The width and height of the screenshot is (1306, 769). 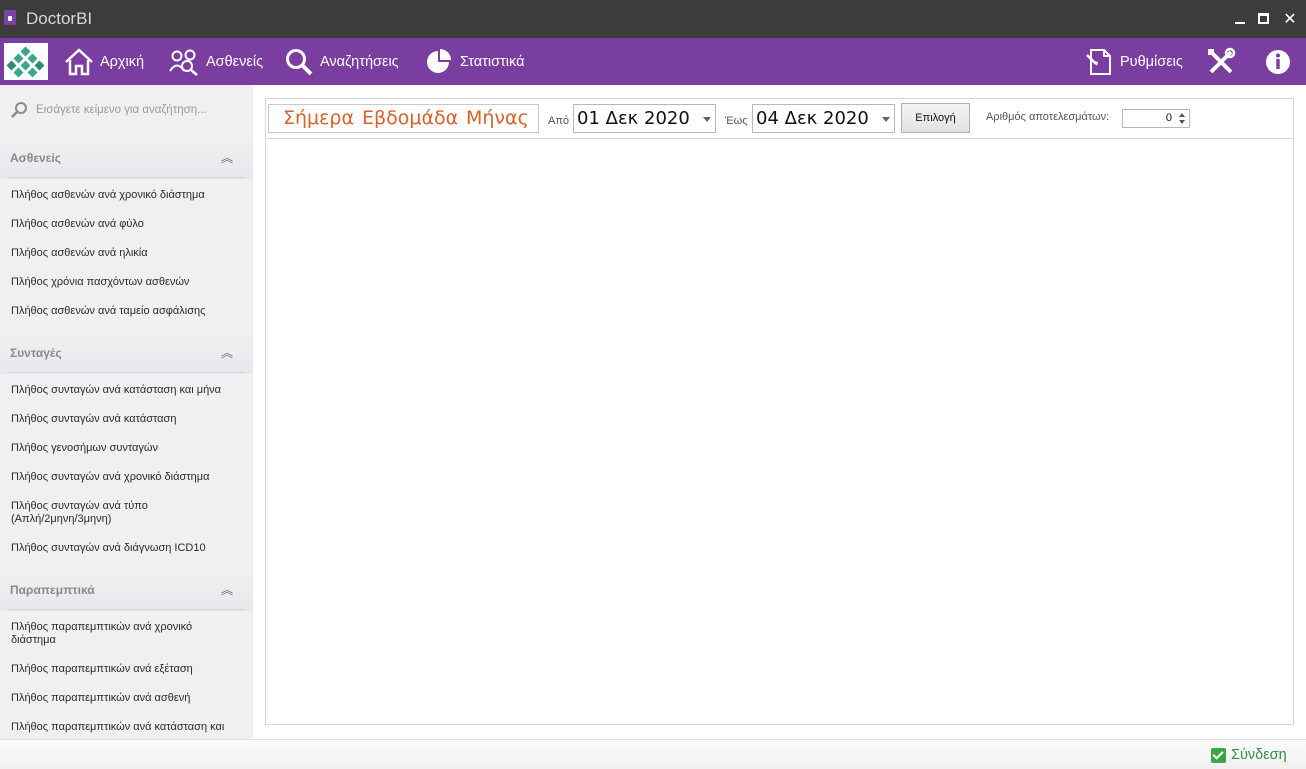 What do you see at coordinates (1151, 61) in the screenshot?
I see `nav-settings-label: Ρυθμίσεις` at bounding box center [1151, 61].